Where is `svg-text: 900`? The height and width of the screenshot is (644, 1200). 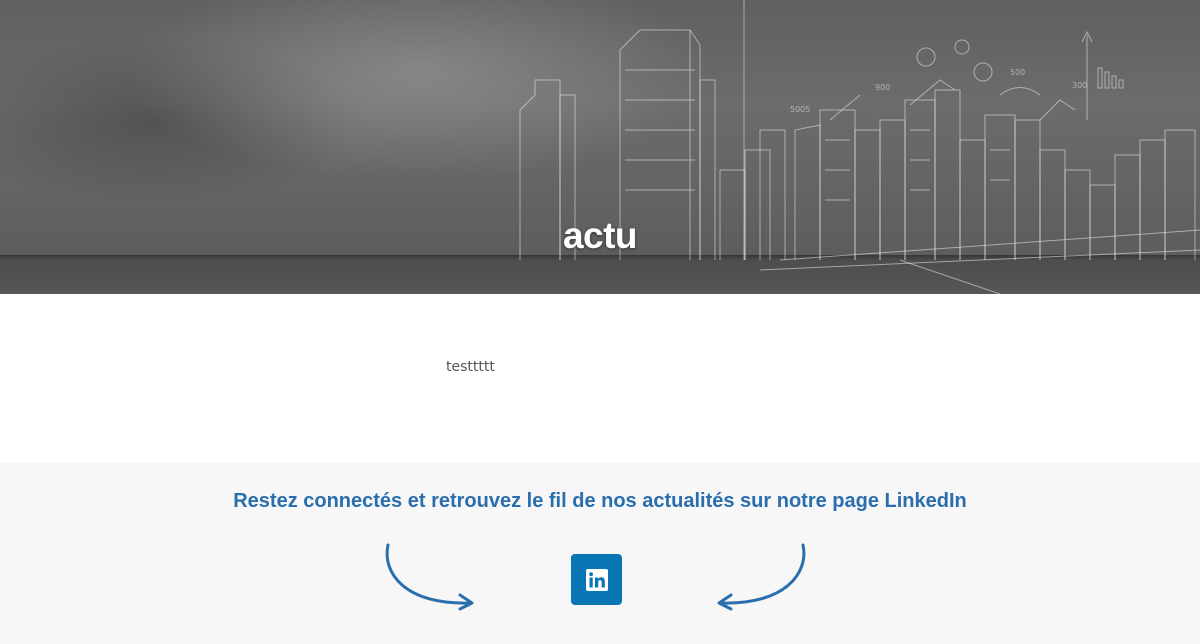 svg-text: 900 is located at coordinates (882, 87).